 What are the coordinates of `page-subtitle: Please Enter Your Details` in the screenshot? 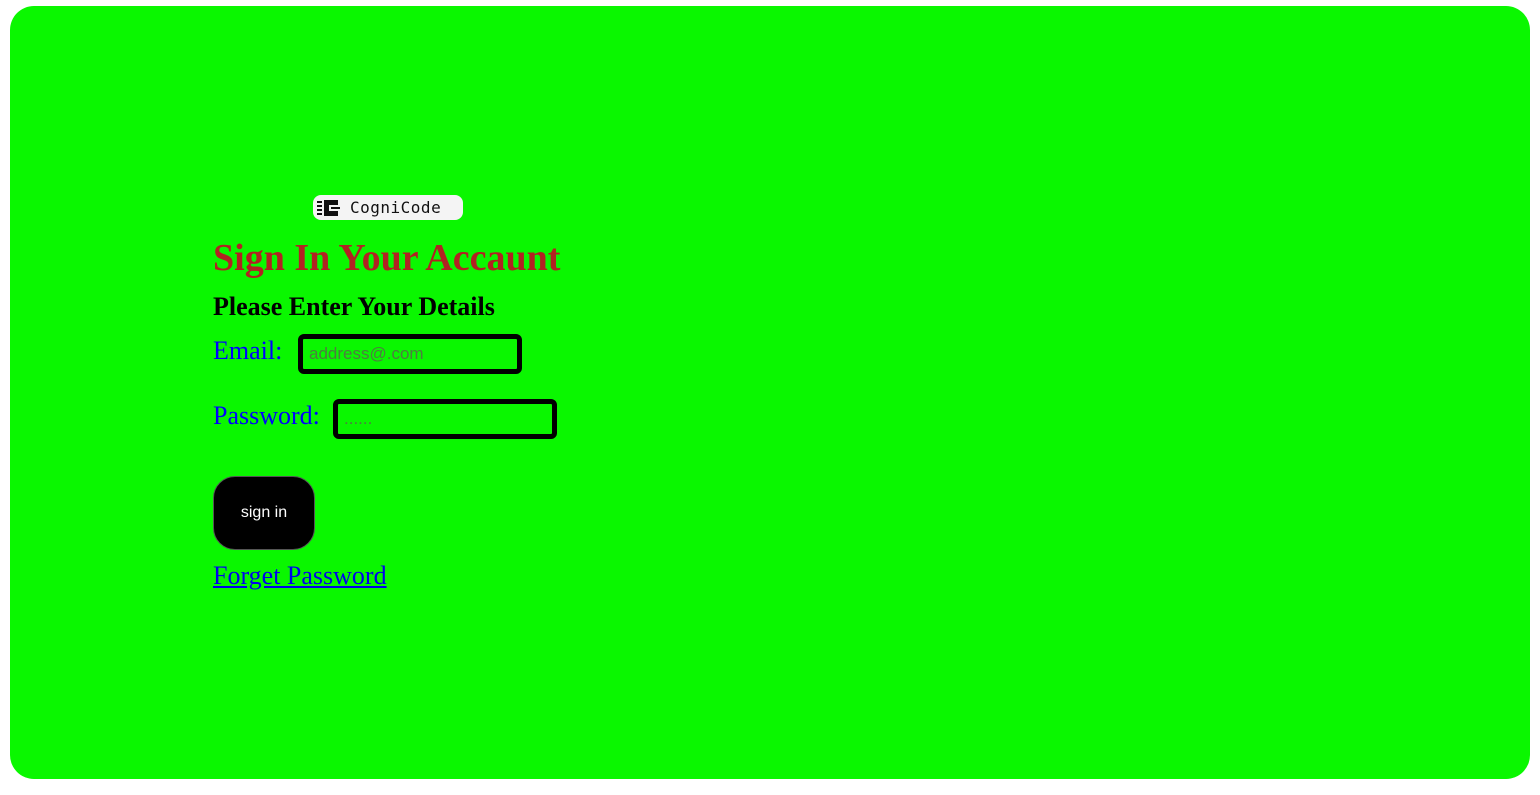 It's located at (354, 306).